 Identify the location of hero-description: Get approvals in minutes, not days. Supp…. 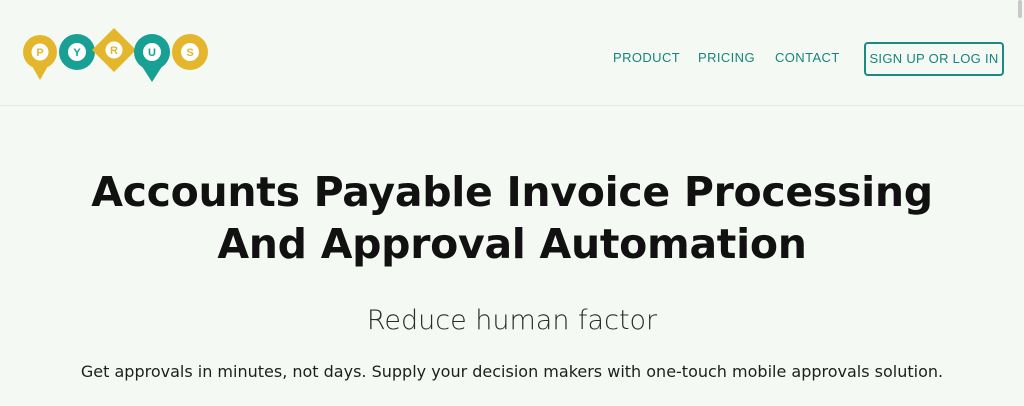
(512, 371).